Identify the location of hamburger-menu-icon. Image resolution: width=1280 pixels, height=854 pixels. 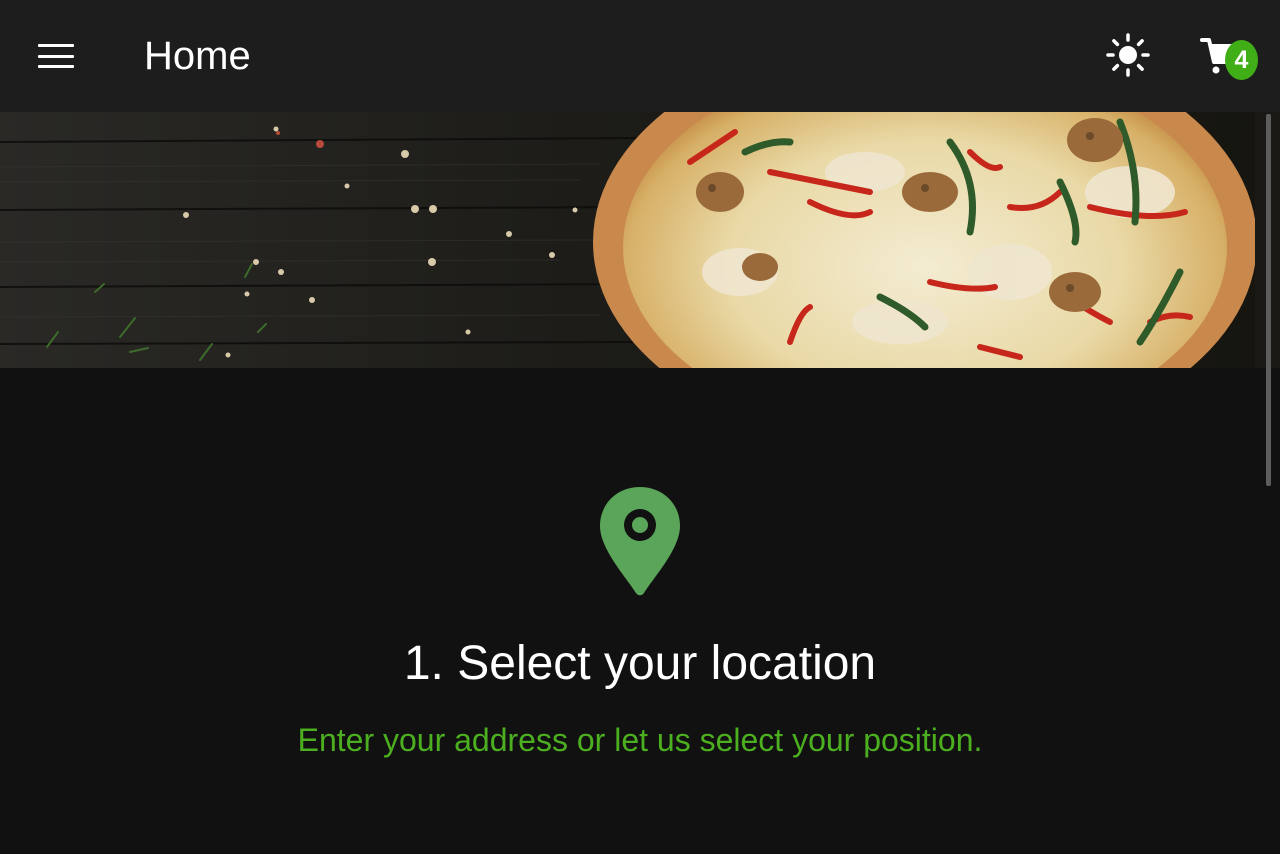
(56, 56).